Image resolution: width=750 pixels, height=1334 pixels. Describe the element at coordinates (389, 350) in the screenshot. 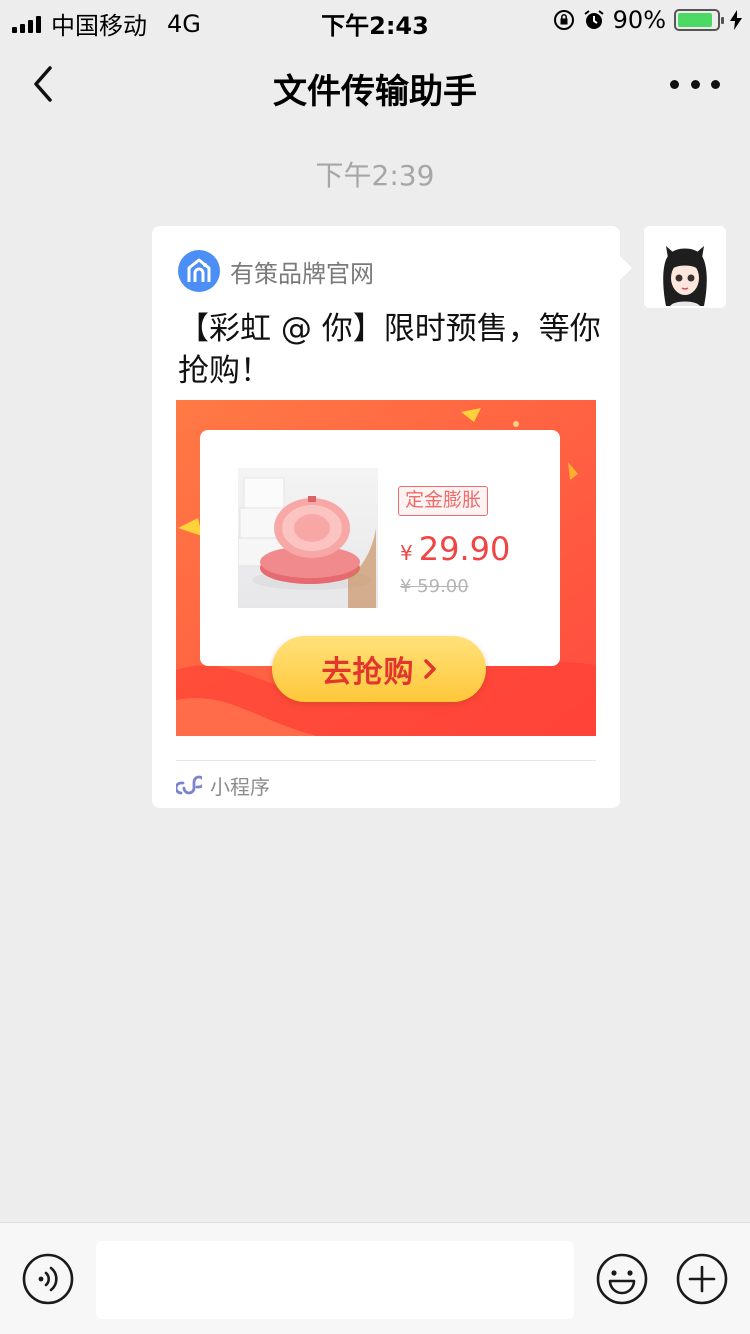

I see `message-title: 【彩虹 @ 你】限时预售，等你抢购！` at that location.